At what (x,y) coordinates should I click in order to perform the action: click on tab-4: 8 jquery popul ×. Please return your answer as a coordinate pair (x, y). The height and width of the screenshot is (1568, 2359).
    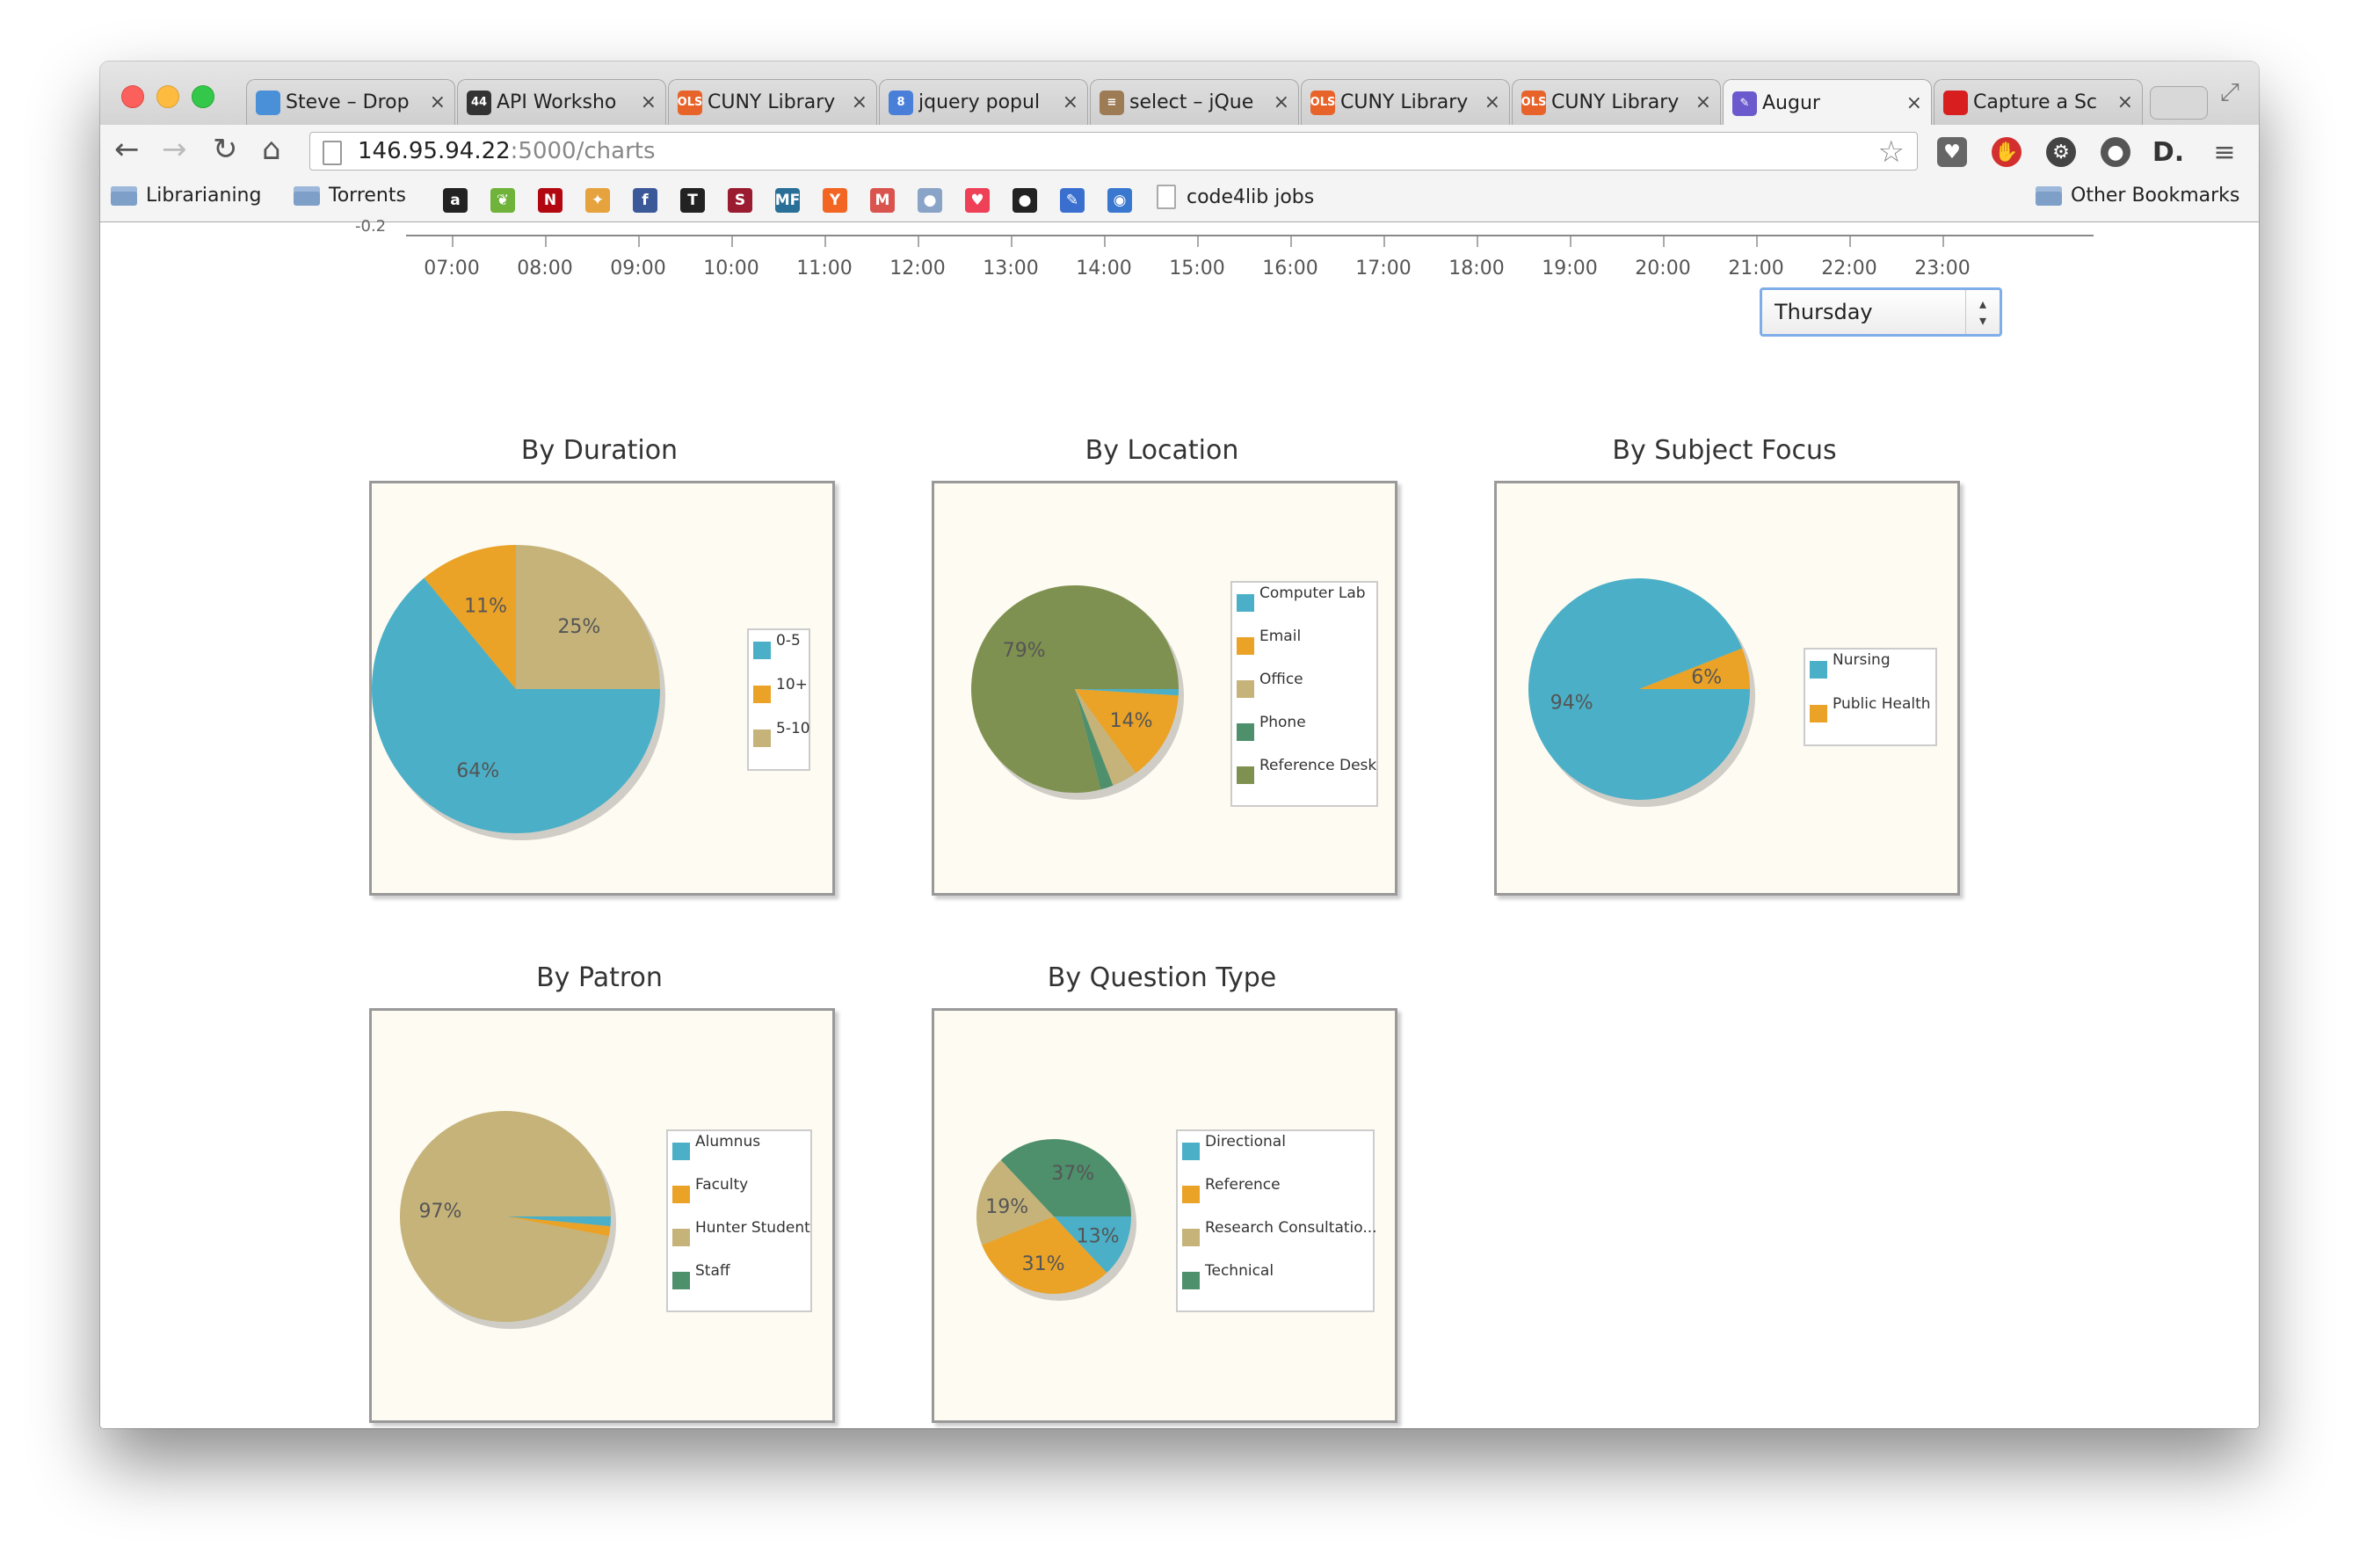
    Looking at the image, I should click on (983, 102).